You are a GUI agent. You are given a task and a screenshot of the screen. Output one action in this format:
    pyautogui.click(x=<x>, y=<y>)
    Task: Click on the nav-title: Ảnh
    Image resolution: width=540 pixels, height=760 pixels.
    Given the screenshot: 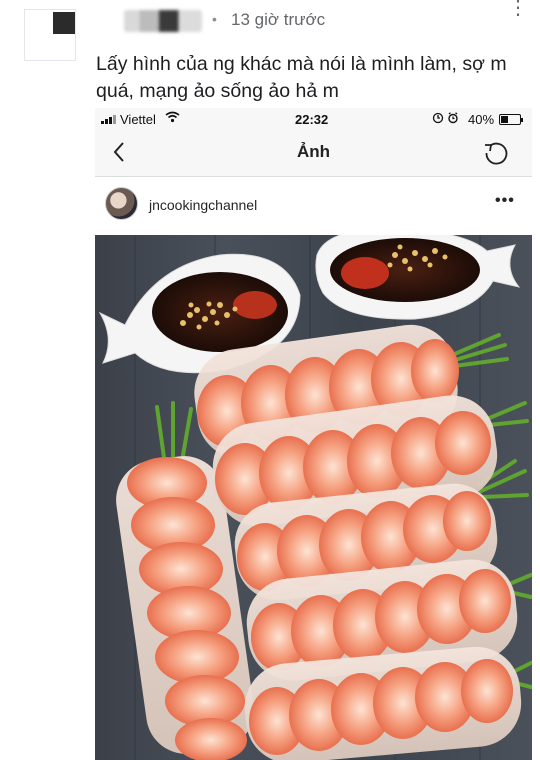 What is the action you would take?
    pyautogui.click(x=313, y=151)
    